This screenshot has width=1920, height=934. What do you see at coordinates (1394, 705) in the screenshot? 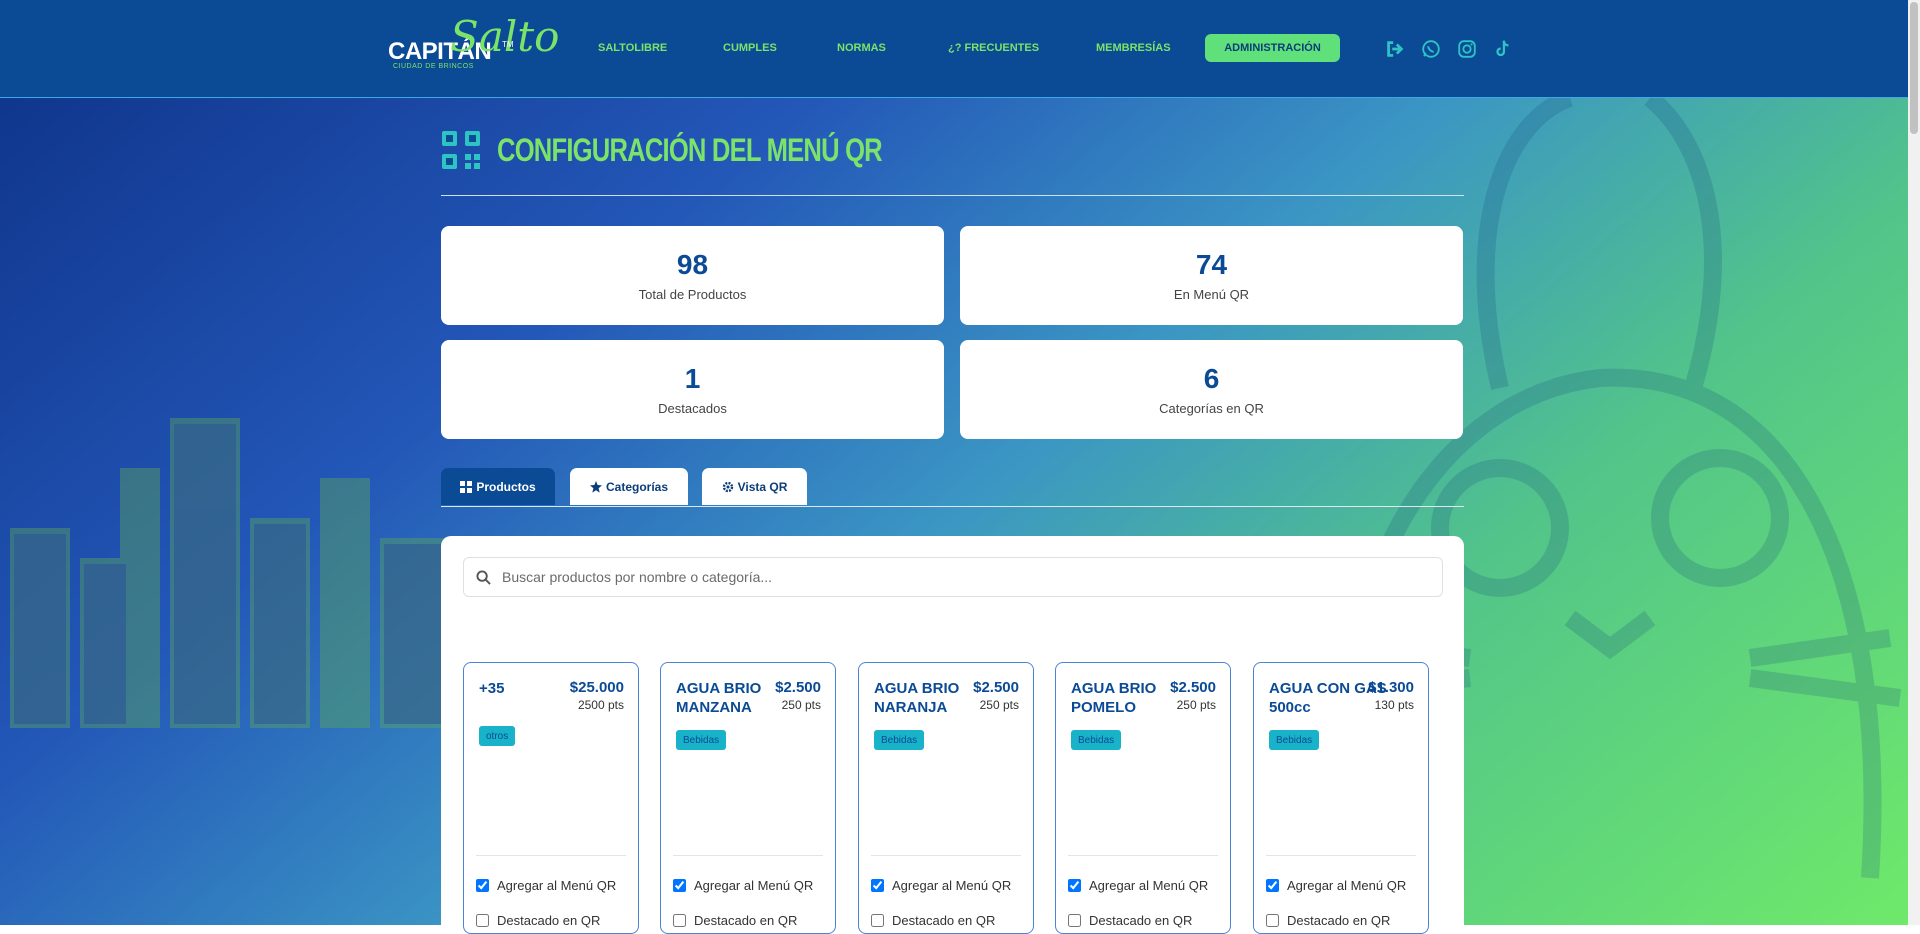
I see `product-points: 130 pts` at bounding box center [1394, 705].